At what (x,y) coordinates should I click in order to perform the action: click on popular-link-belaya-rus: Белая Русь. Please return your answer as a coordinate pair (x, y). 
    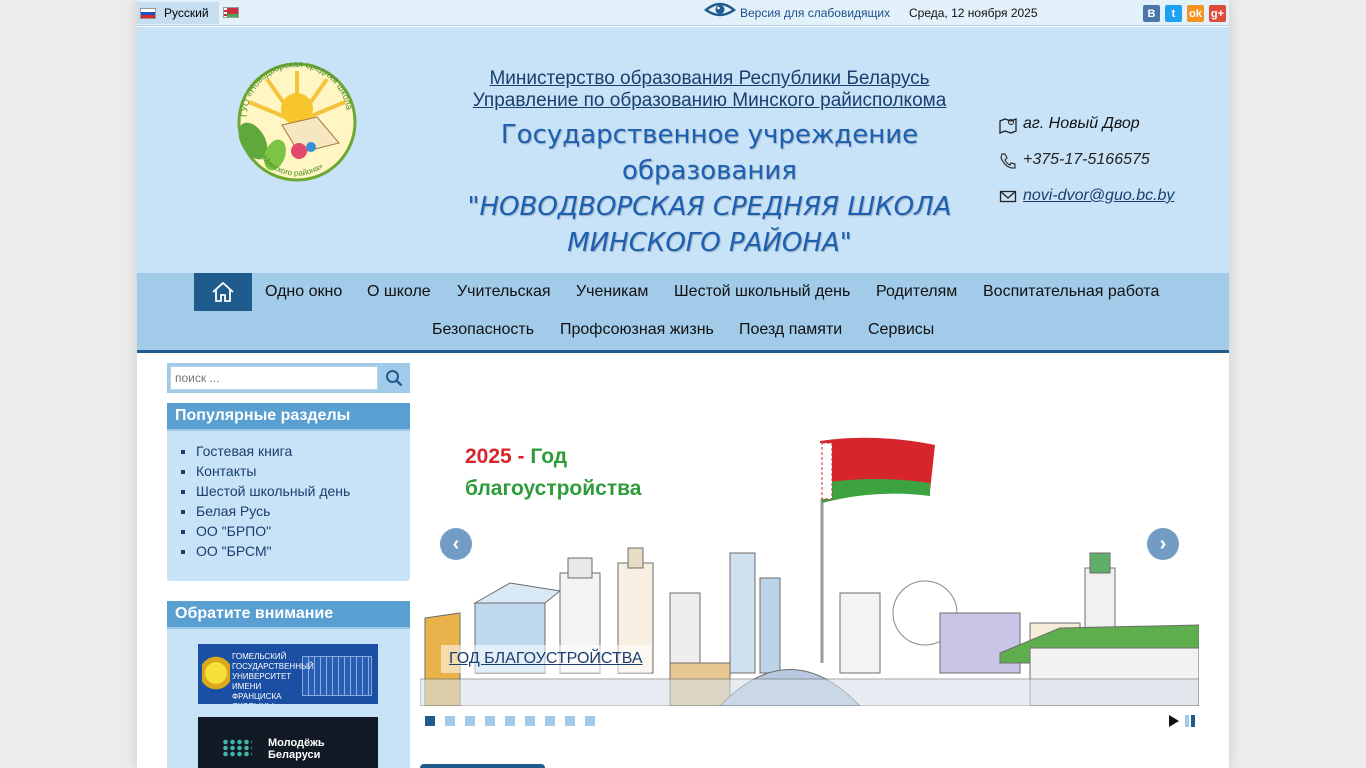
    Looking at the image, I should click on (233, 511).